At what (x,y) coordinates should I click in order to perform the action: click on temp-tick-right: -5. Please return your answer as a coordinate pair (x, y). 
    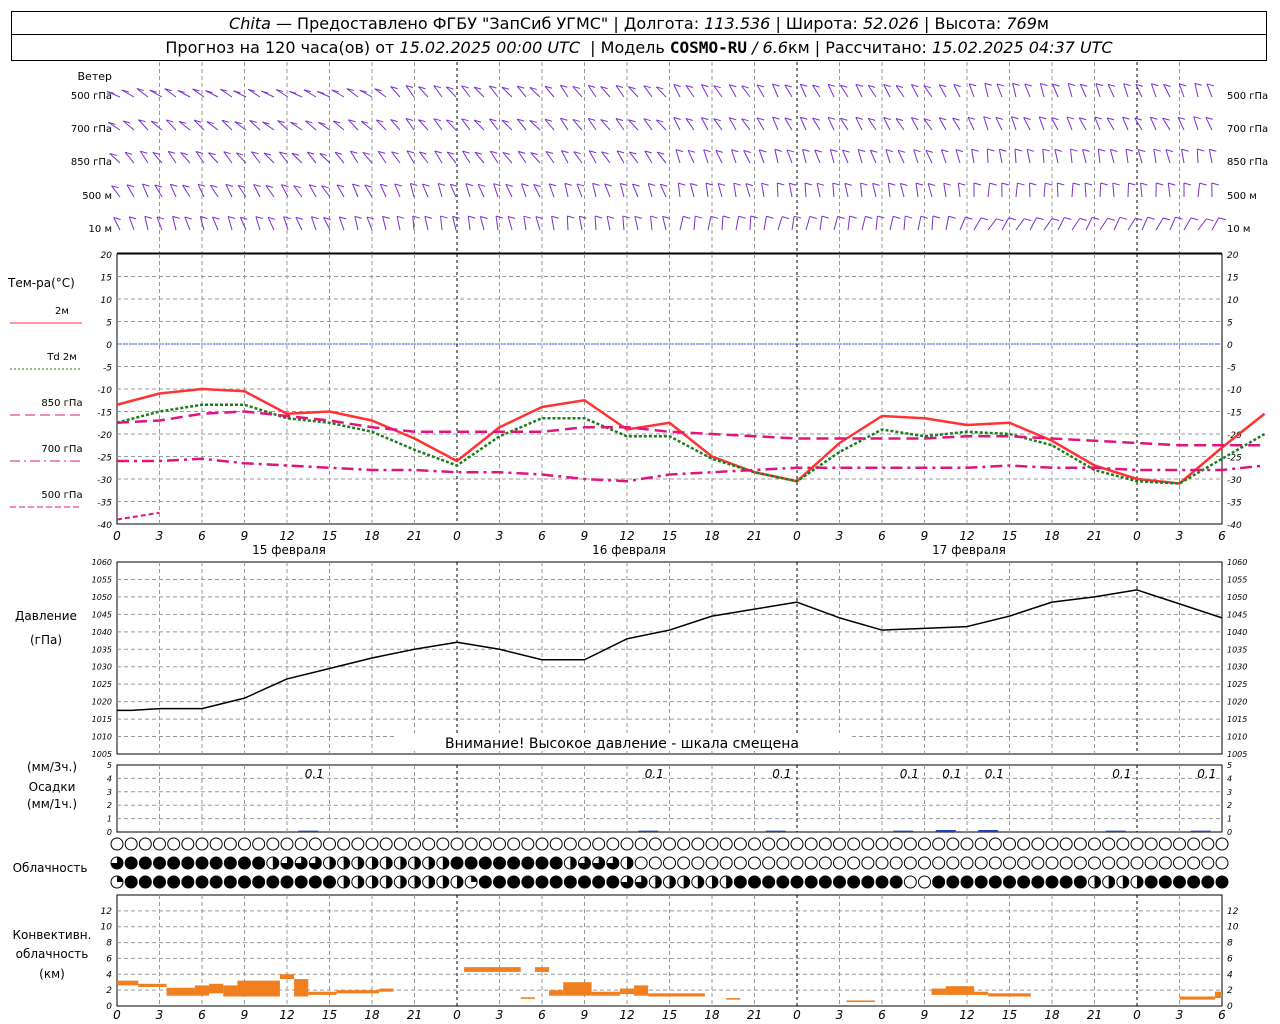
    Looking at the image, I should click on (1231, 369).